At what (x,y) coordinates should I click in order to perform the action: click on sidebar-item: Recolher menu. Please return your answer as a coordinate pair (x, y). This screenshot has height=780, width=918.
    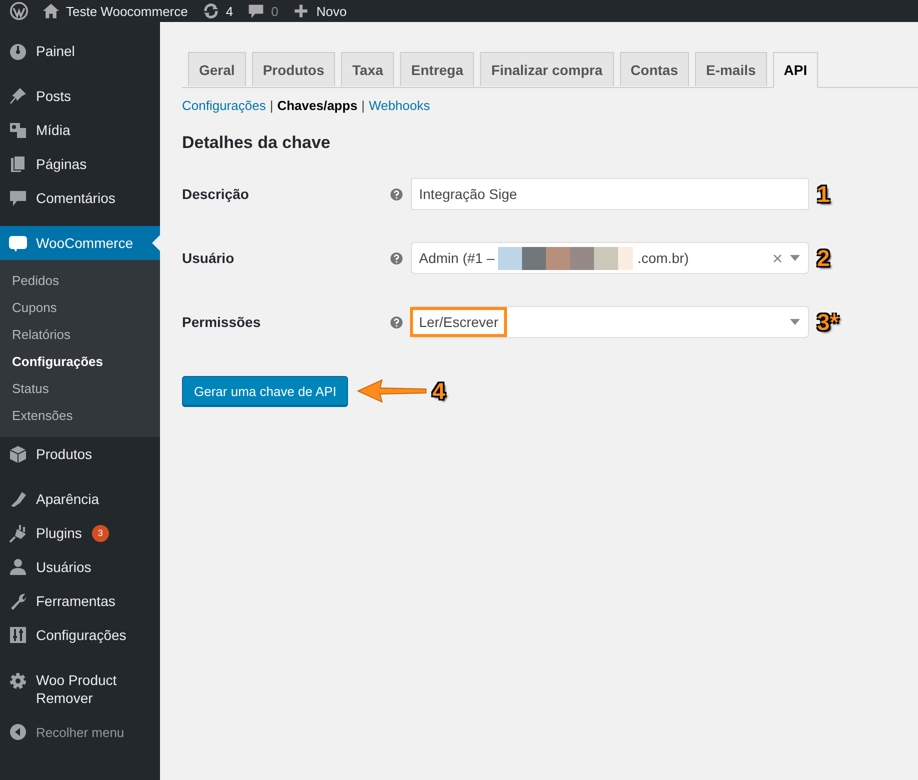
    Looking at the image, I should click on (80, 732).